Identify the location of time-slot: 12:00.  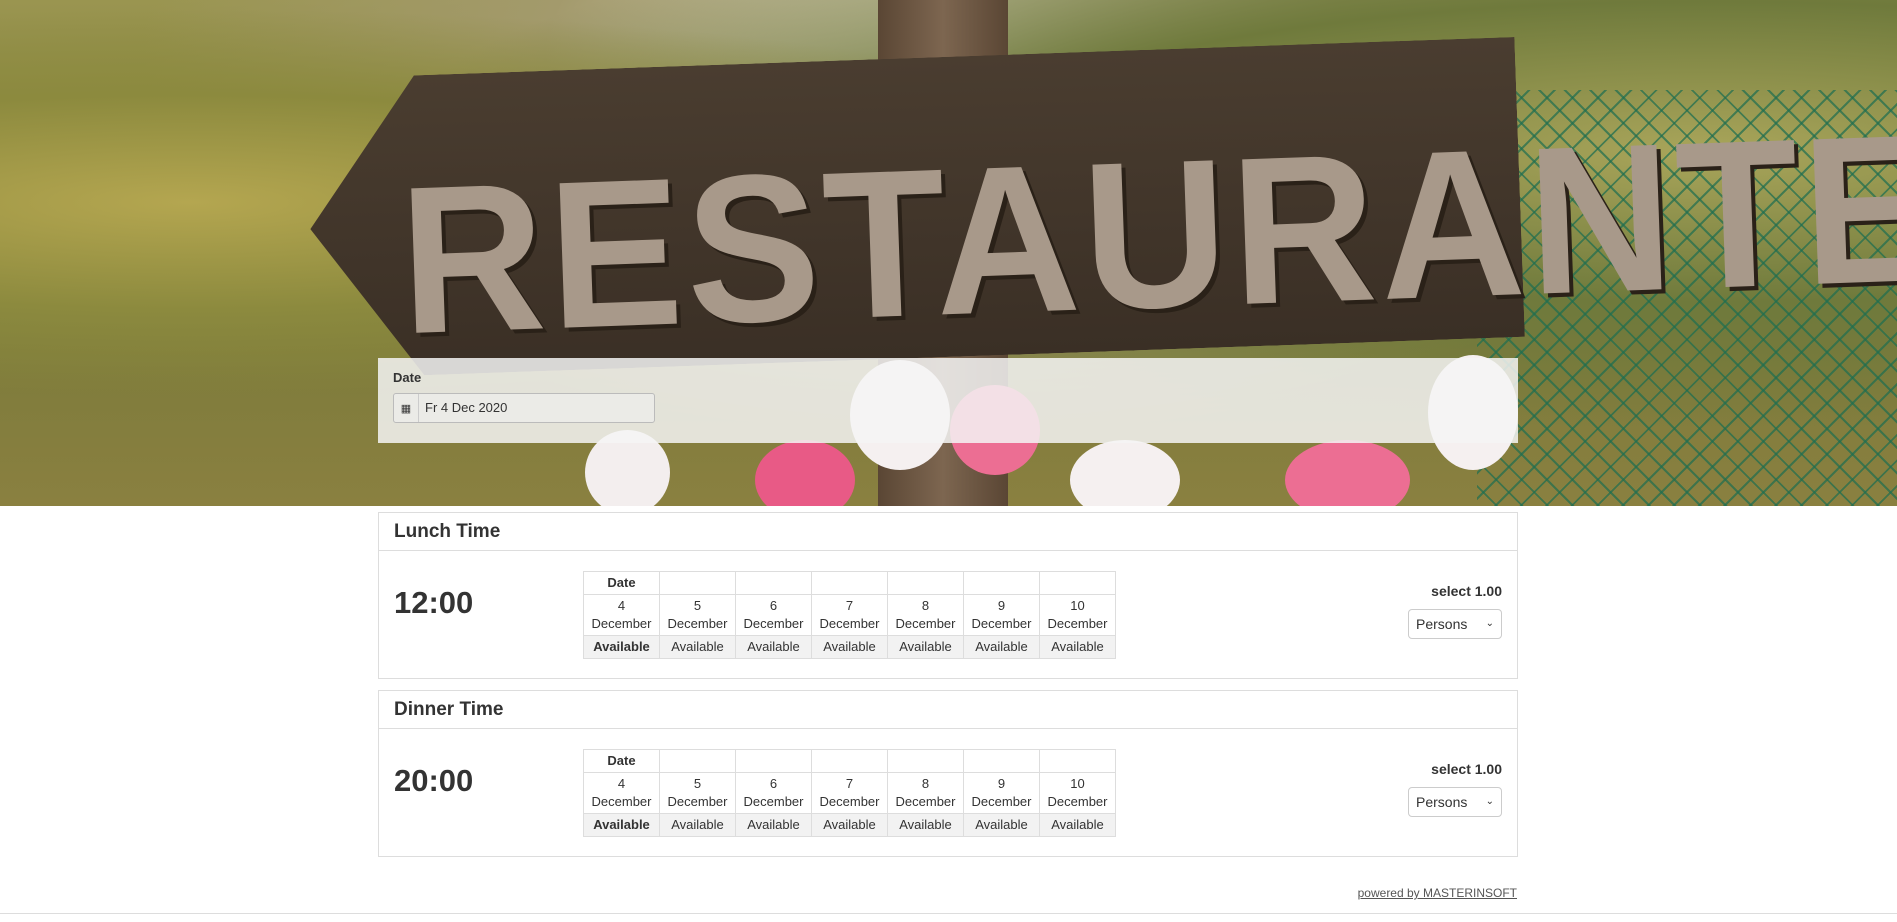
(434, 602).